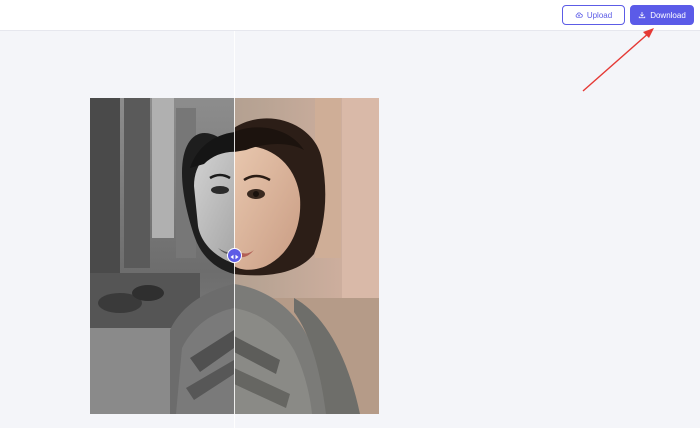  Describe the element at coordinates (599, 15) in the screenshot. I see `upload-button-label: Upload` at that location.